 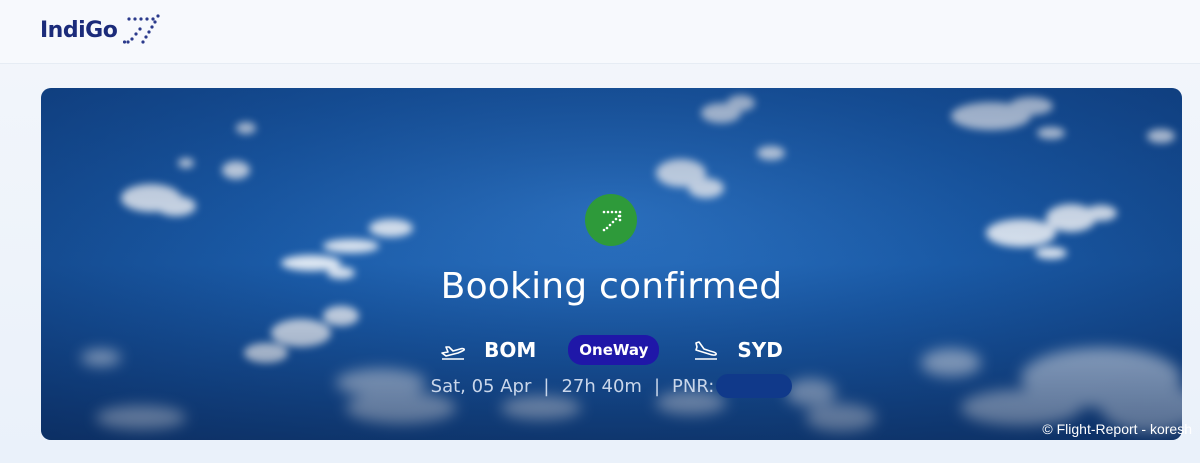 What do you see at coordinates (79, 30) in the screenshot?
I see `brand-name: IndiGo` at bounding box center [79, 30].